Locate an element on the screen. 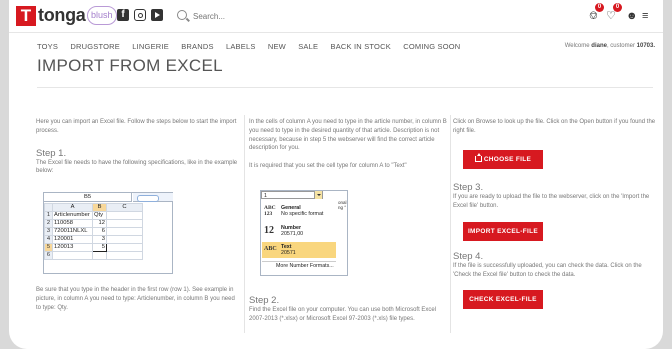  table-row: 3 720011NLXL 6 is located at coordinates (93, 231).